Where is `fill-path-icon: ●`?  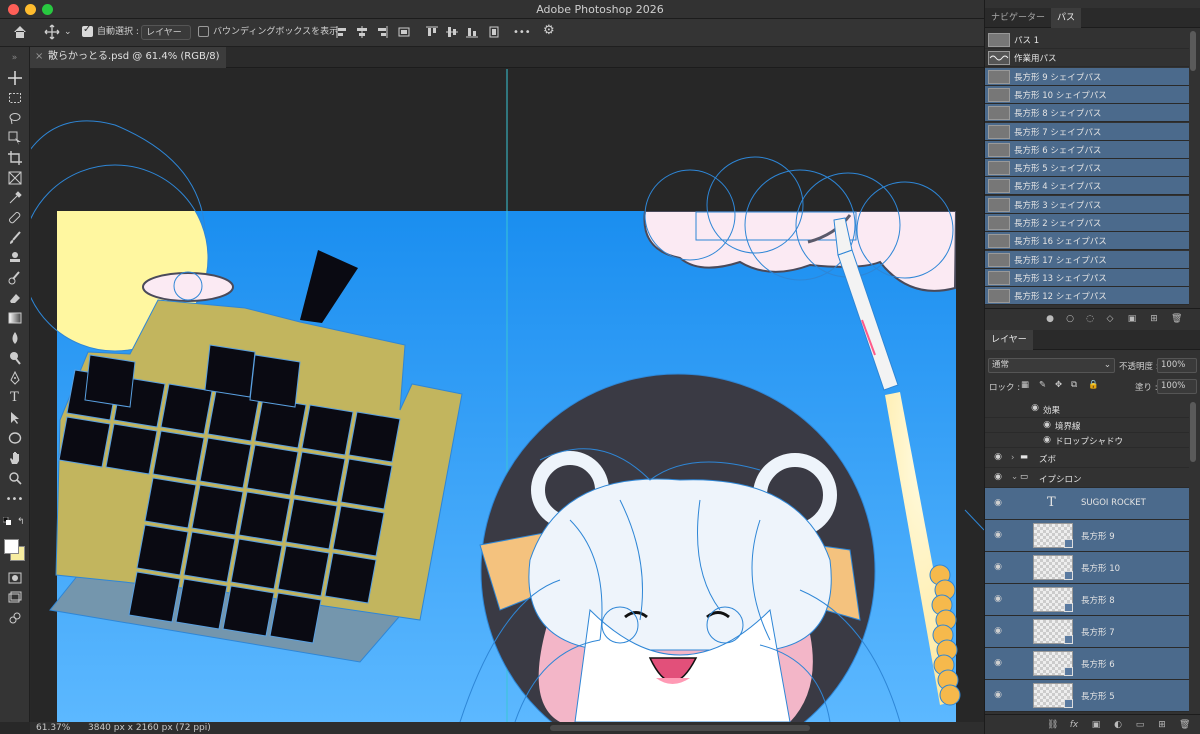 fill-path-icon: ● is located at coordinates (1050, 319).